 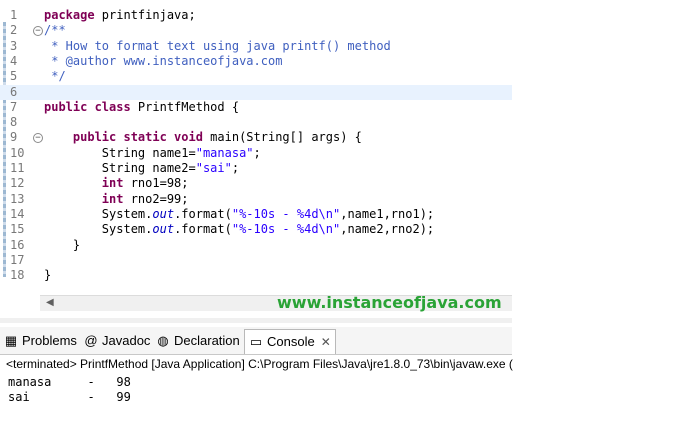 What do you see at coordinates (256, 122) in the screenshot?
I see `code-line: 8` at bounding box center [256, 122].